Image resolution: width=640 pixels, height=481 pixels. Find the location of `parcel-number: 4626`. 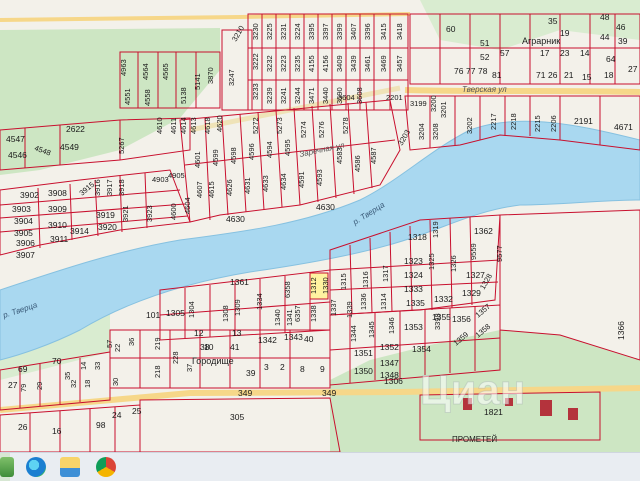

parcel-number: 4626 is located at coordinates (229, 187).